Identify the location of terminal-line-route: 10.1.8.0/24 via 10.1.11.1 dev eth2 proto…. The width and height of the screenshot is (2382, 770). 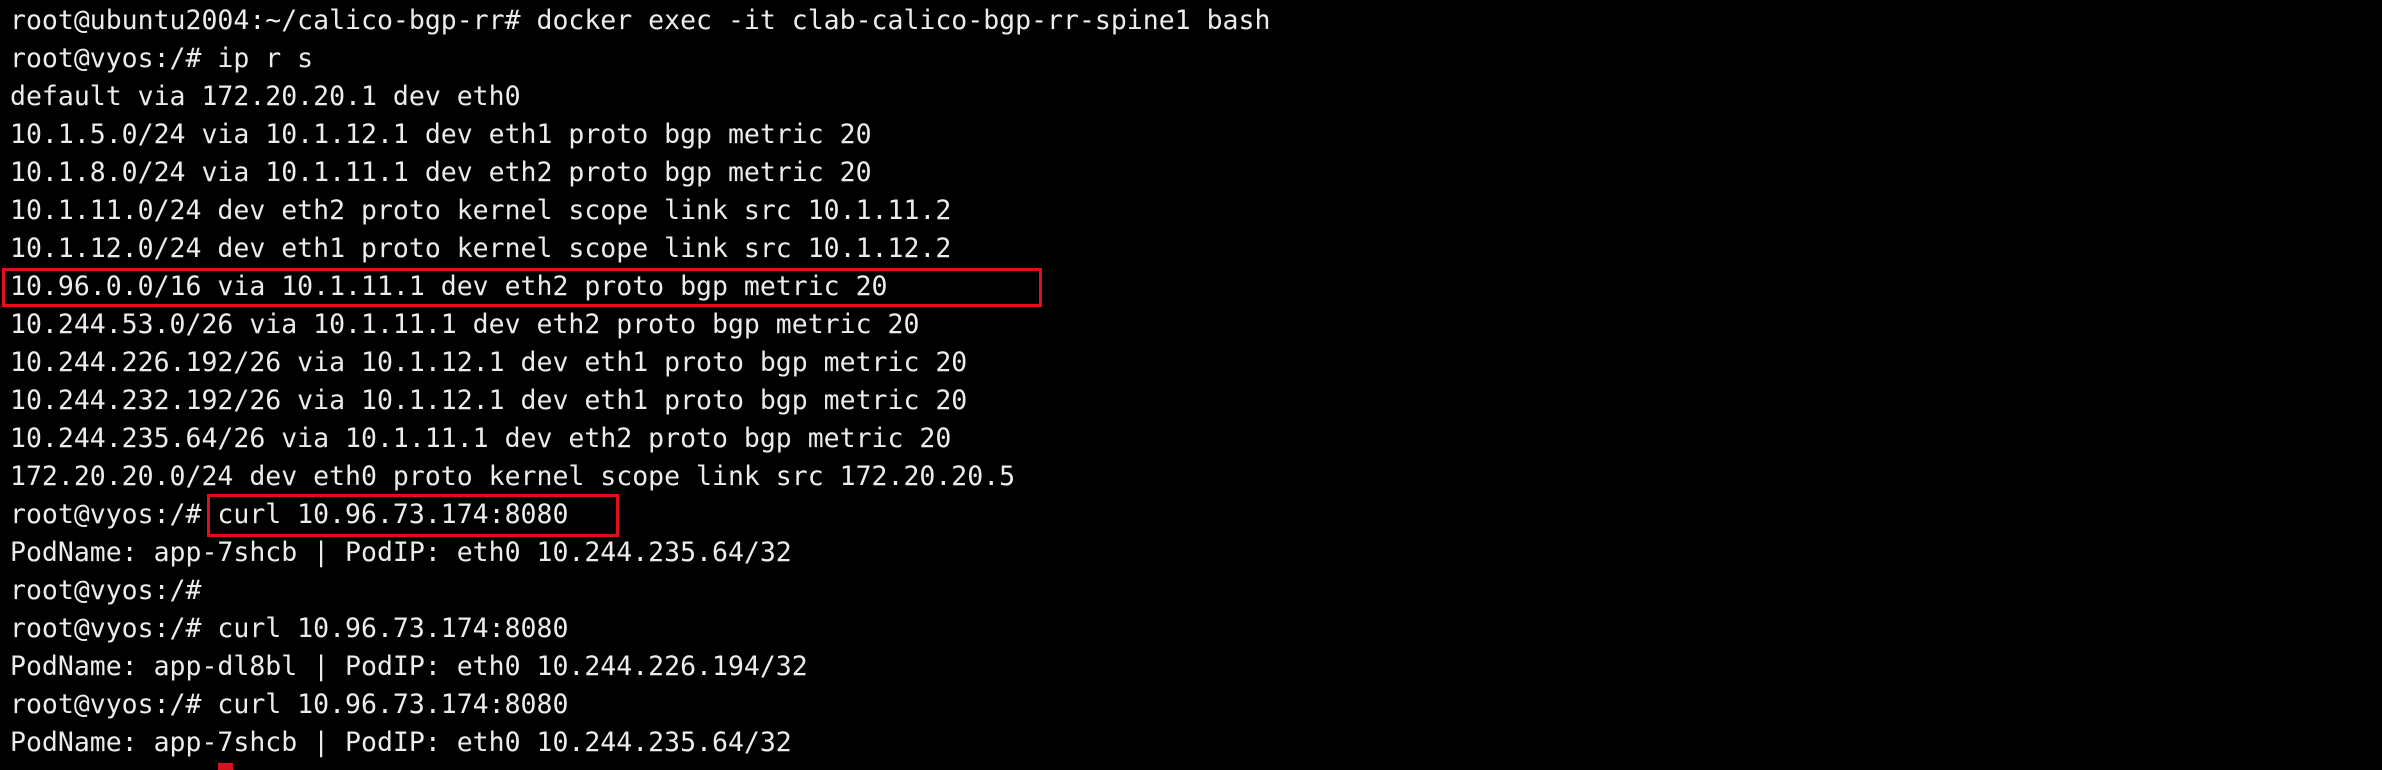
(441, 172).